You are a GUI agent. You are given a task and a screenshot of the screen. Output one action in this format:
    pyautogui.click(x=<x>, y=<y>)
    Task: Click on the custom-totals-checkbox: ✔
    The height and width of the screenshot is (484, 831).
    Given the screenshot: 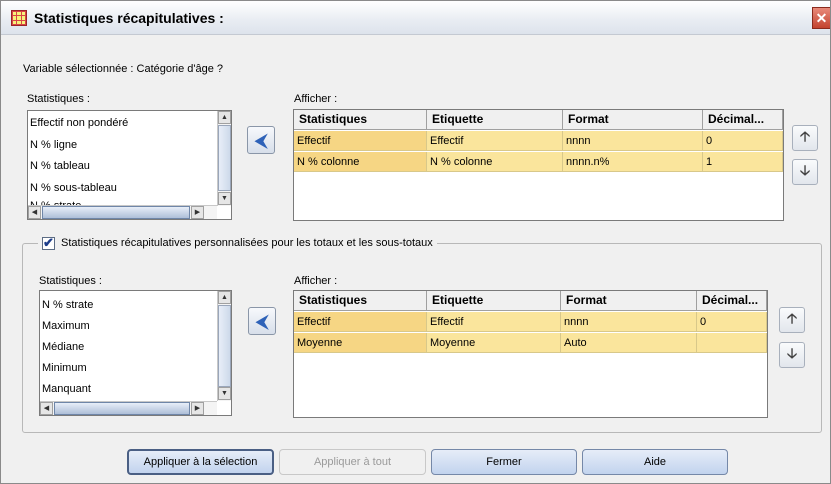 What is the action you would take?
    pyautogui.click(x=48, y=243)
    